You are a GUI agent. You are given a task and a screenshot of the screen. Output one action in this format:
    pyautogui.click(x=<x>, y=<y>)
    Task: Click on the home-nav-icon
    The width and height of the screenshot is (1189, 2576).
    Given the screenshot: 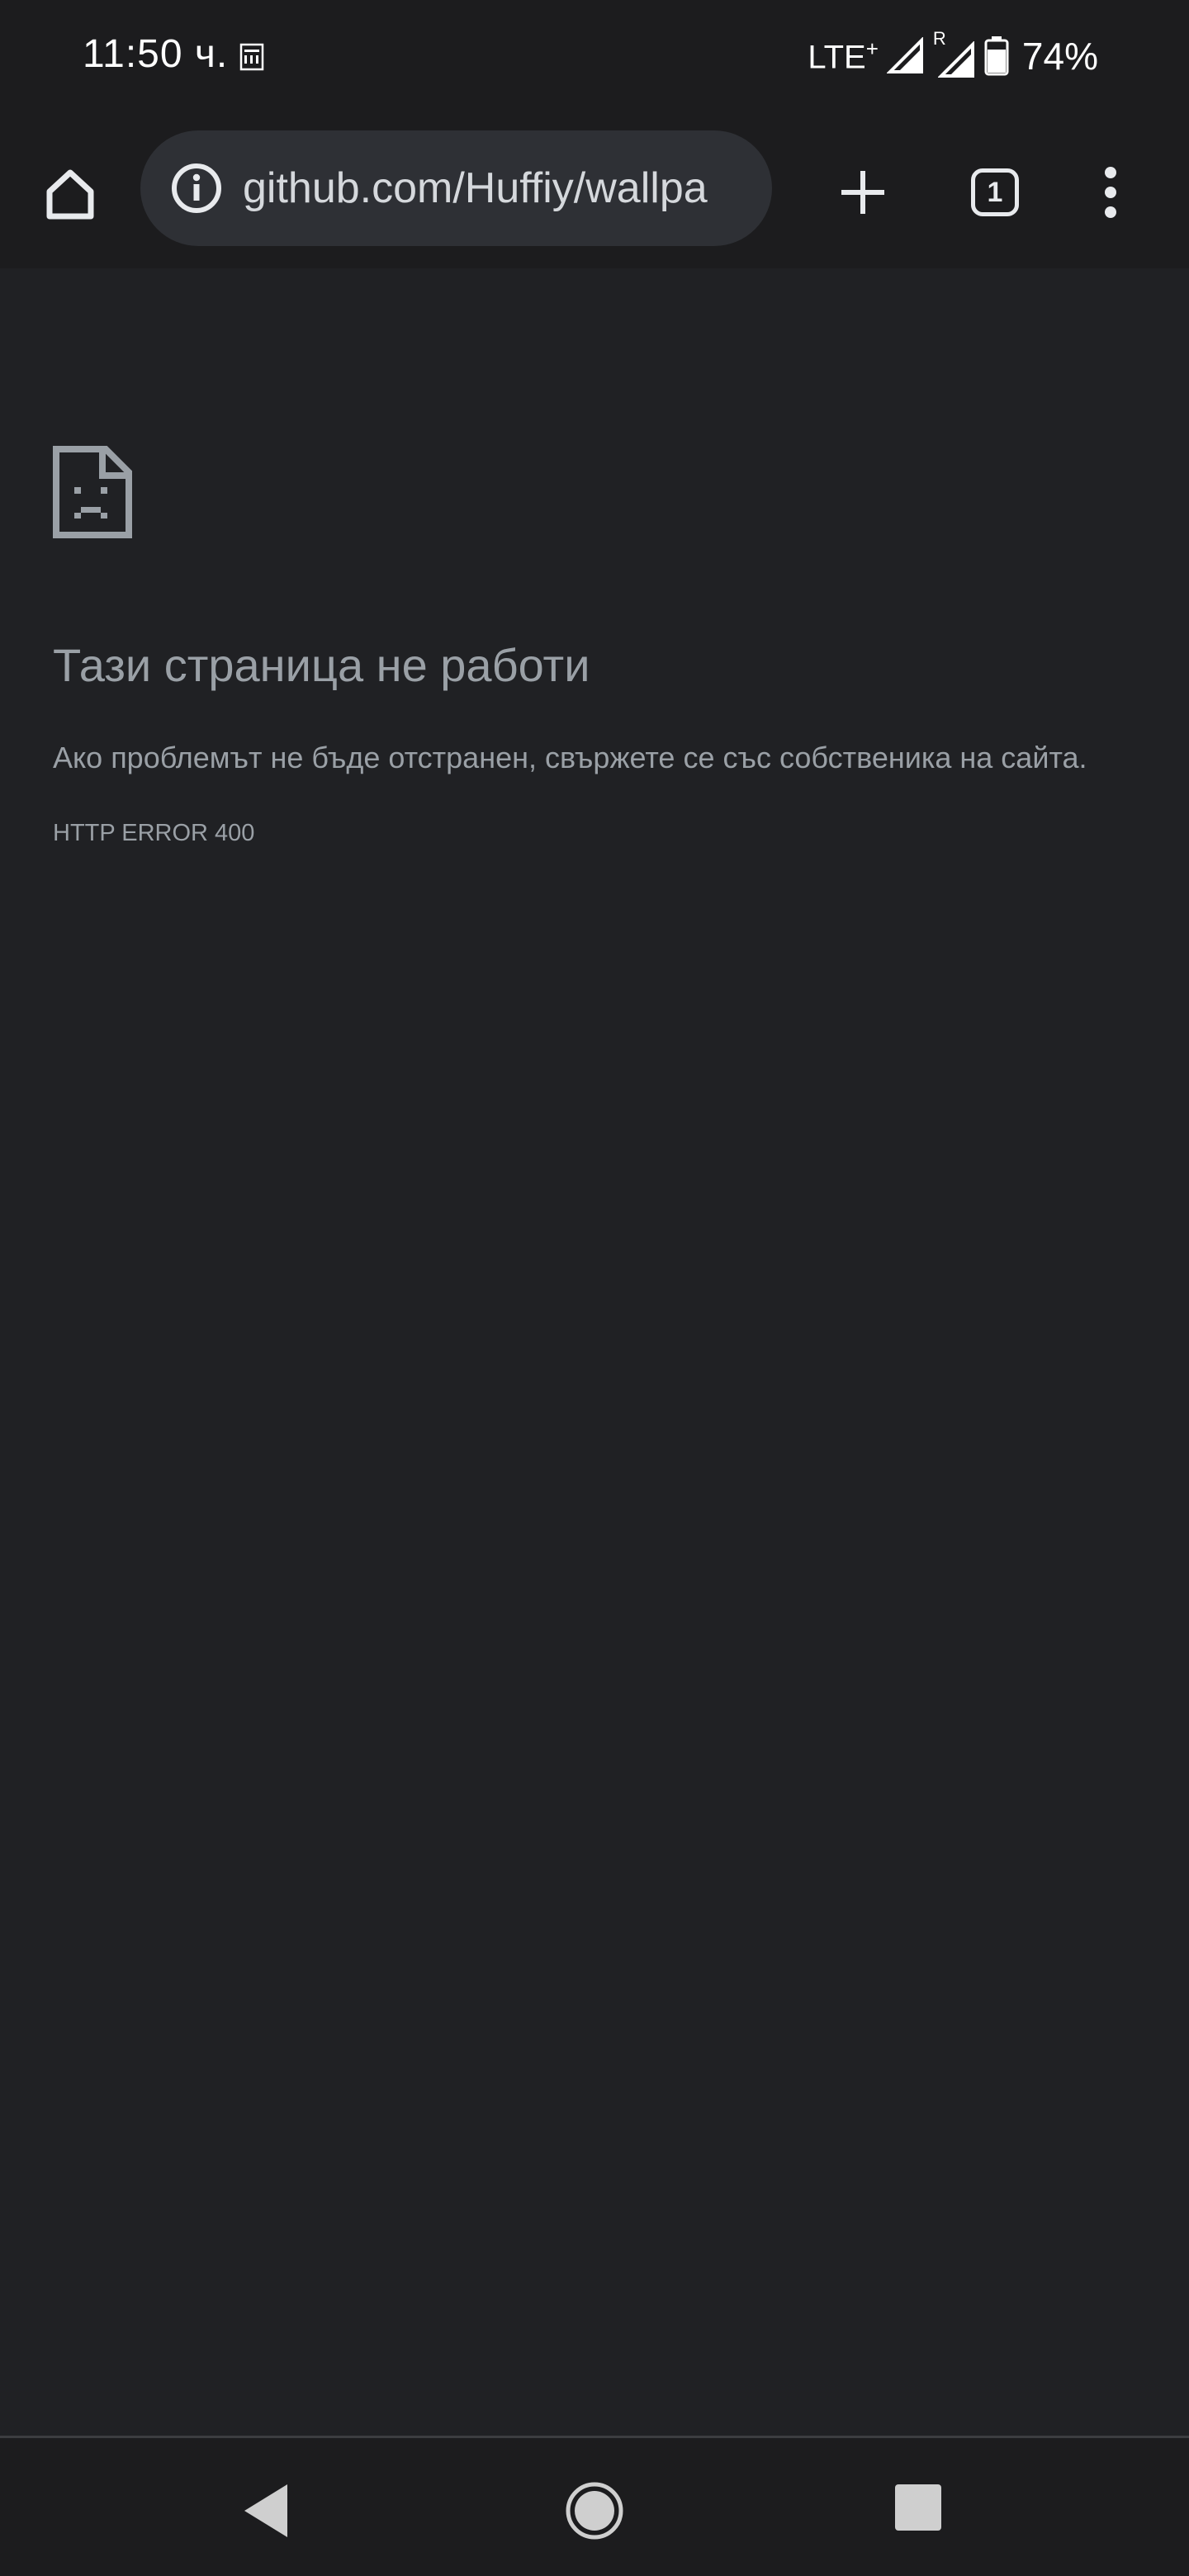 What is the action you would take?
    pyautogui.click(x=594, y=2510)
    